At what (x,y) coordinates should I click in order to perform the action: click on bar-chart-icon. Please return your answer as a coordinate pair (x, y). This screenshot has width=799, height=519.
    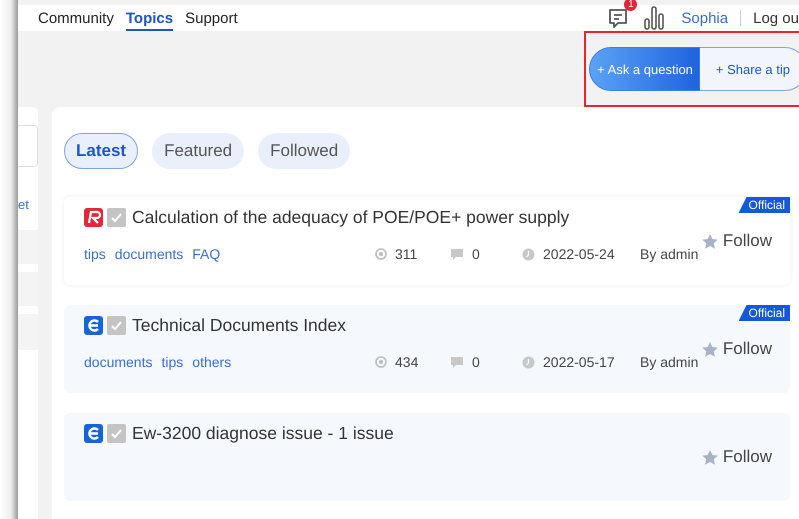
    Looking at the image, I should click on (654, 18).